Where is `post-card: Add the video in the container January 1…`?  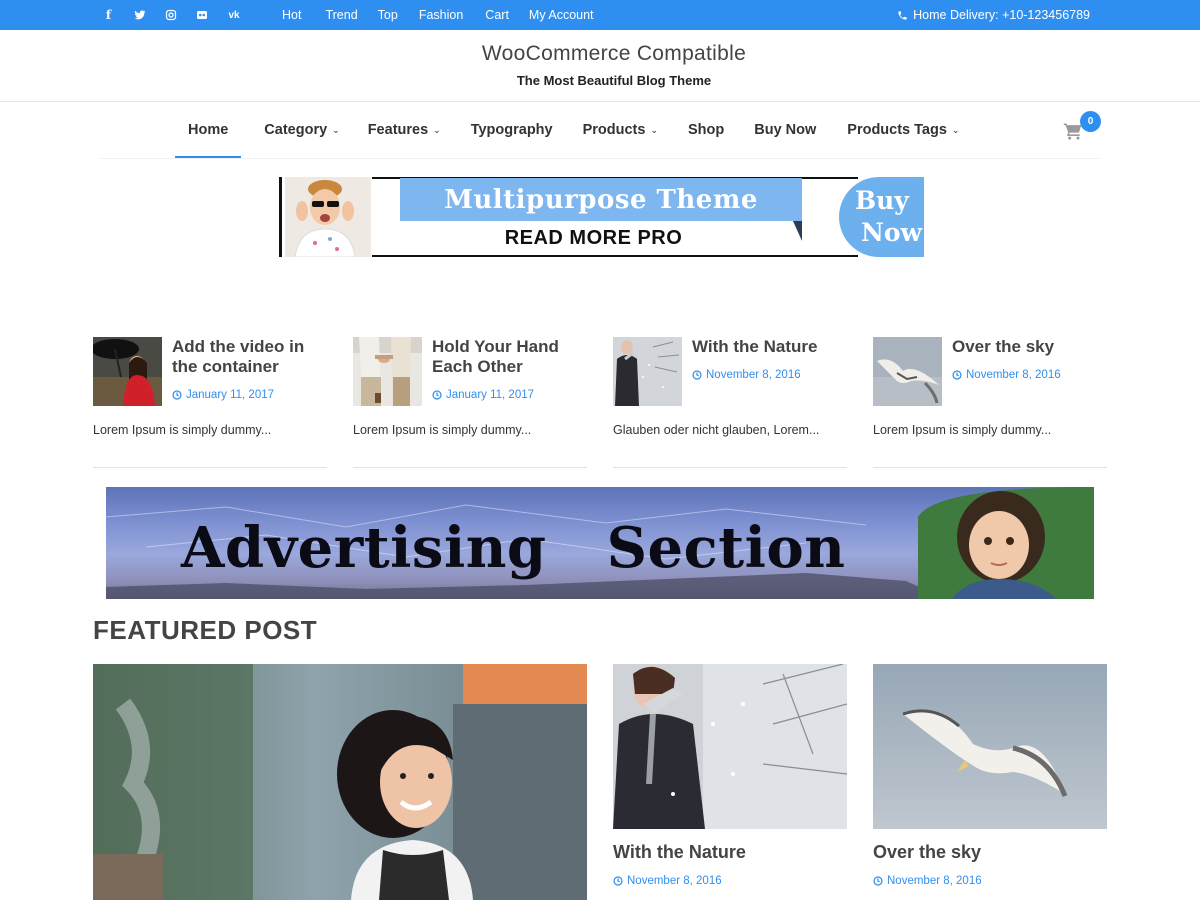
post-card: Add the video in the container January 1… is located at coordinates (210, 403).